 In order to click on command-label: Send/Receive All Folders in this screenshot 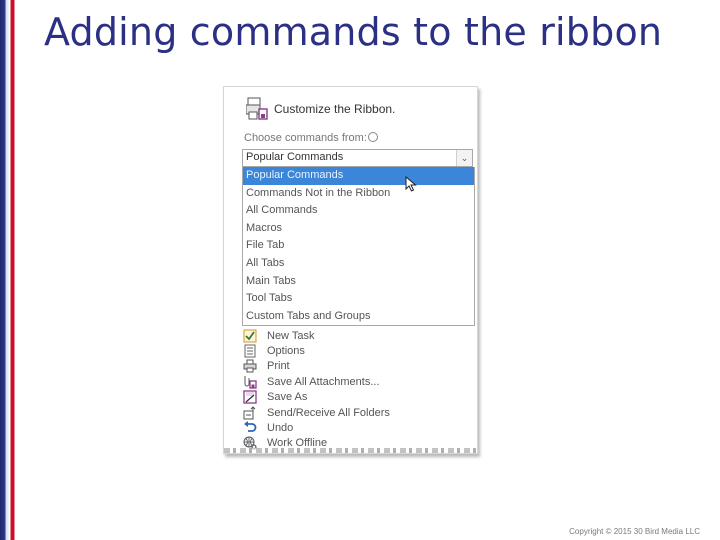, I will do `click(328, 412)`.